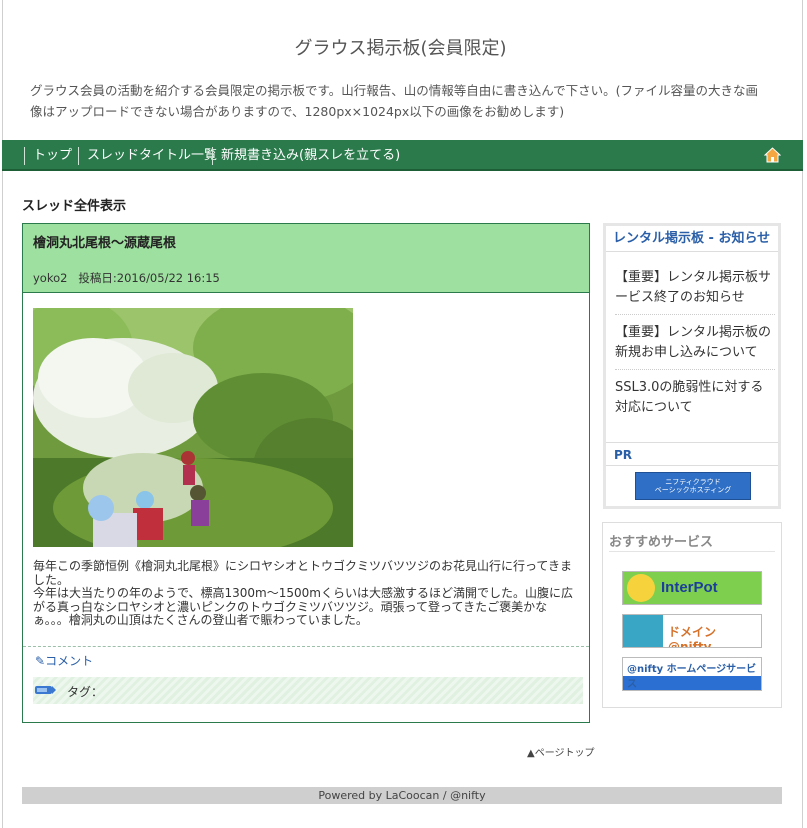  I want to click on home-icon, so click(772, 155).